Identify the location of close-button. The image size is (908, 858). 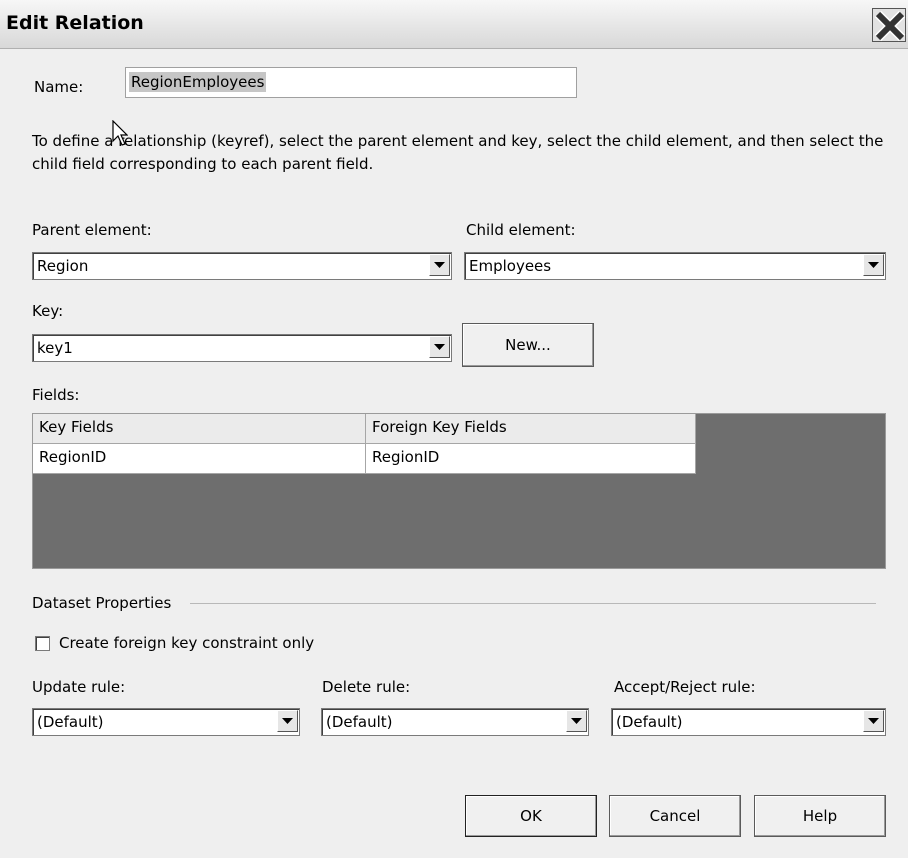
(889, 25).